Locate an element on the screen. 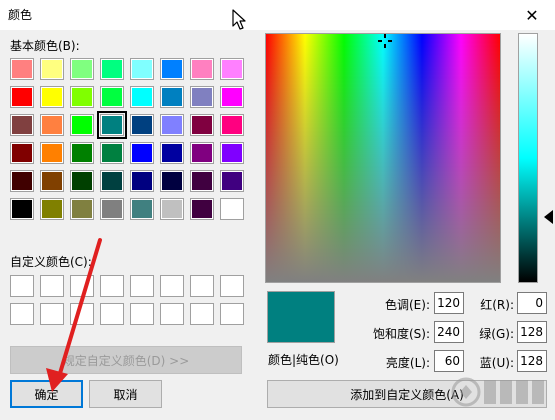  ok-label: 确定 is located at coordinates (46, 394).